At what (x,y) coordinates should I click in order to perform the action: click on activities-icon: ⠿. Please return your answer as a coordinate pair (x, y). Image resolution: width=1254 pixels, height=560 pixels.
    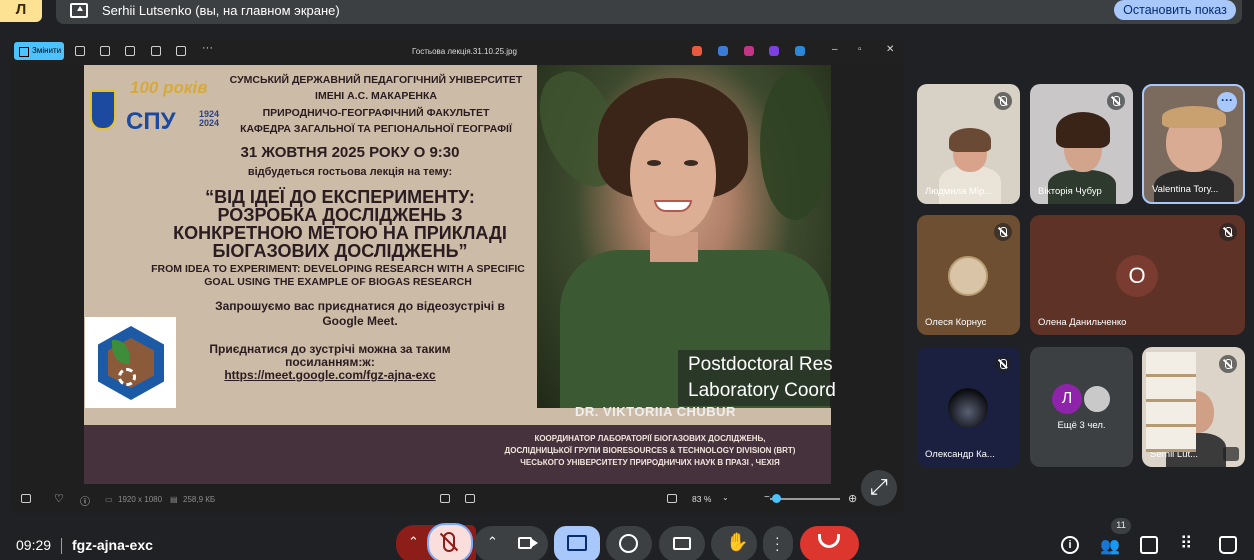
    Looking at the image, I should click on (1189, 544).